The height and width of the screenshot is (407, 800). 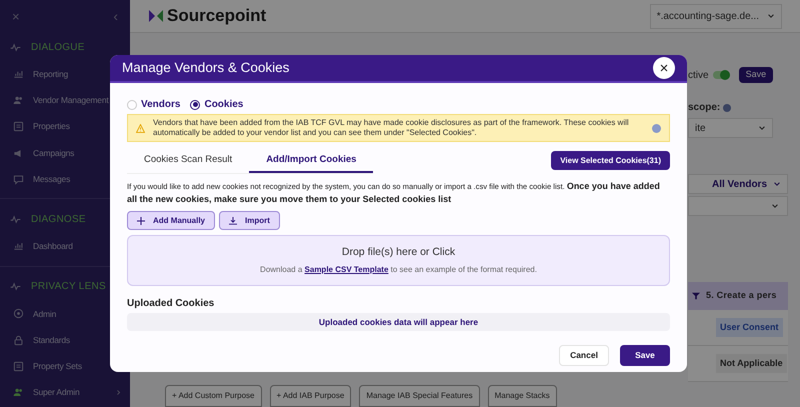 What do you see at coordinates (217, 104) in the screenshot?
I see `radio-option: Cookies` at bounding box center [217, 104].